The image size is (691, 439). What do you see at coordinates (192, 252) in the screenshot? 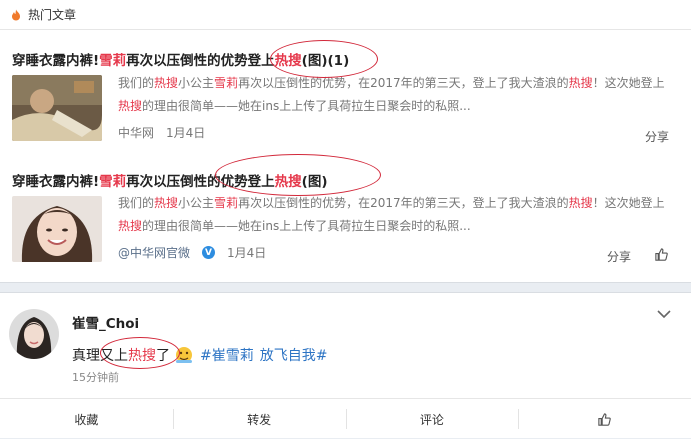
I see `article-meta: @中华网官微 V 1月4日` at bounding box center [192, 252].